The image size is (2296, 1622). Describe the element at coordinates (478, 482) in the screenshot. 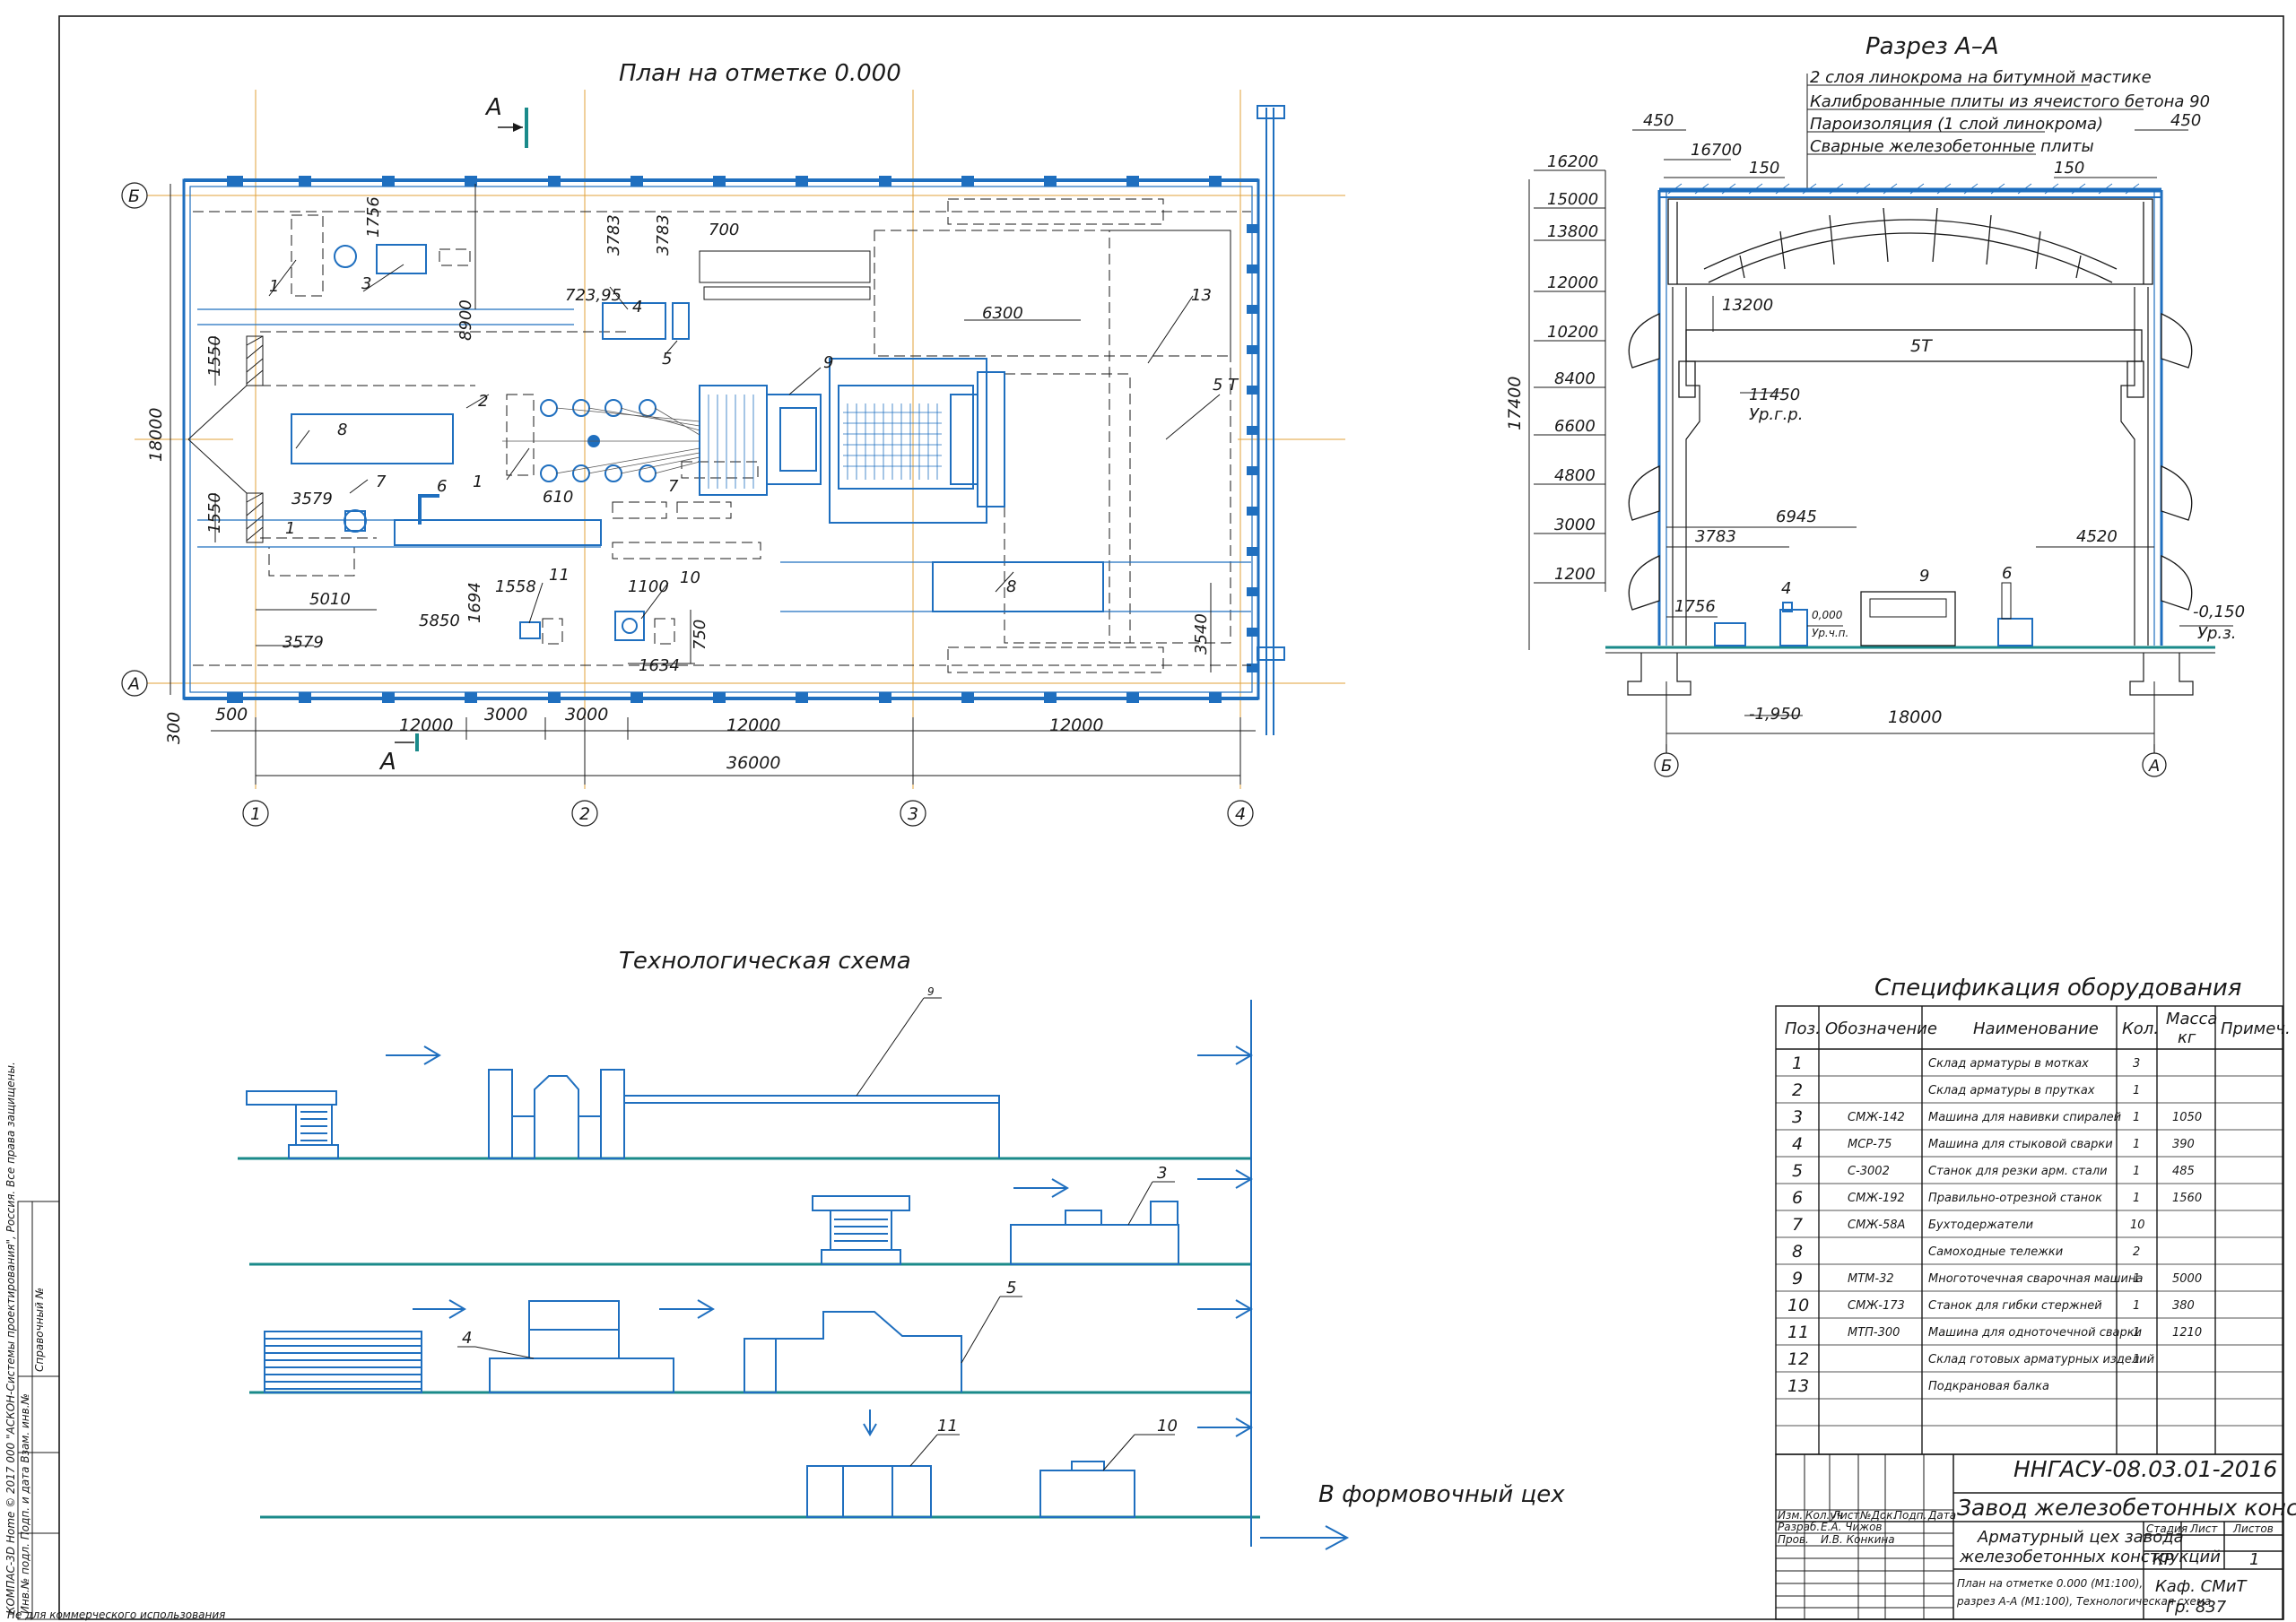

I see `callout-1b: 1` at that location.